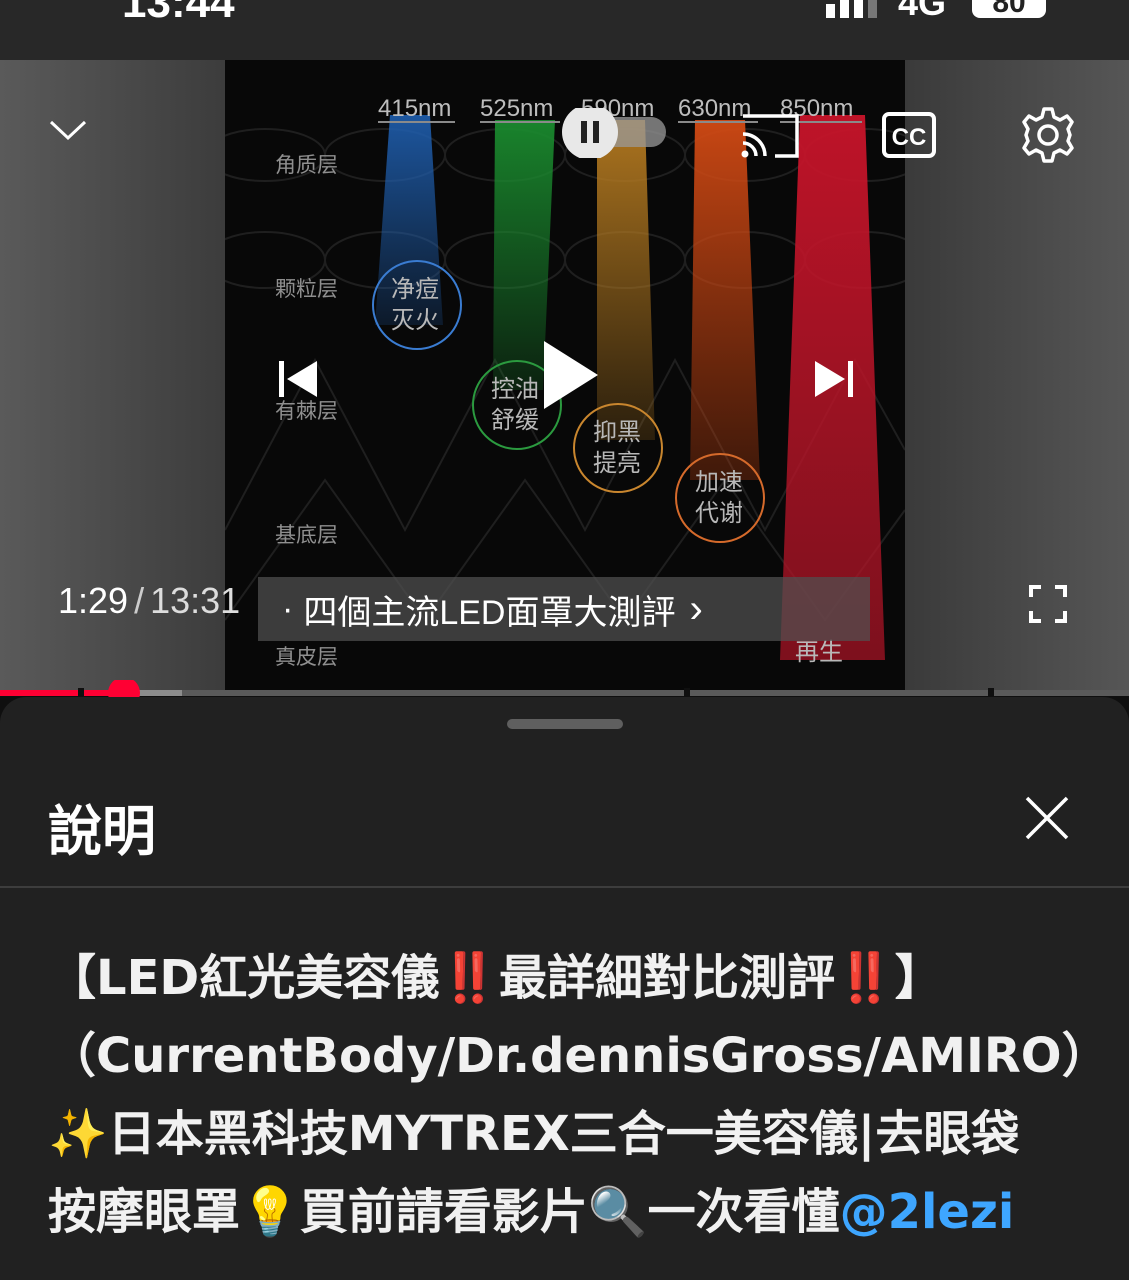  Describe the element at coordinates (617, 463) in the screenshot. I see `svg-text: 提亮` at that location.